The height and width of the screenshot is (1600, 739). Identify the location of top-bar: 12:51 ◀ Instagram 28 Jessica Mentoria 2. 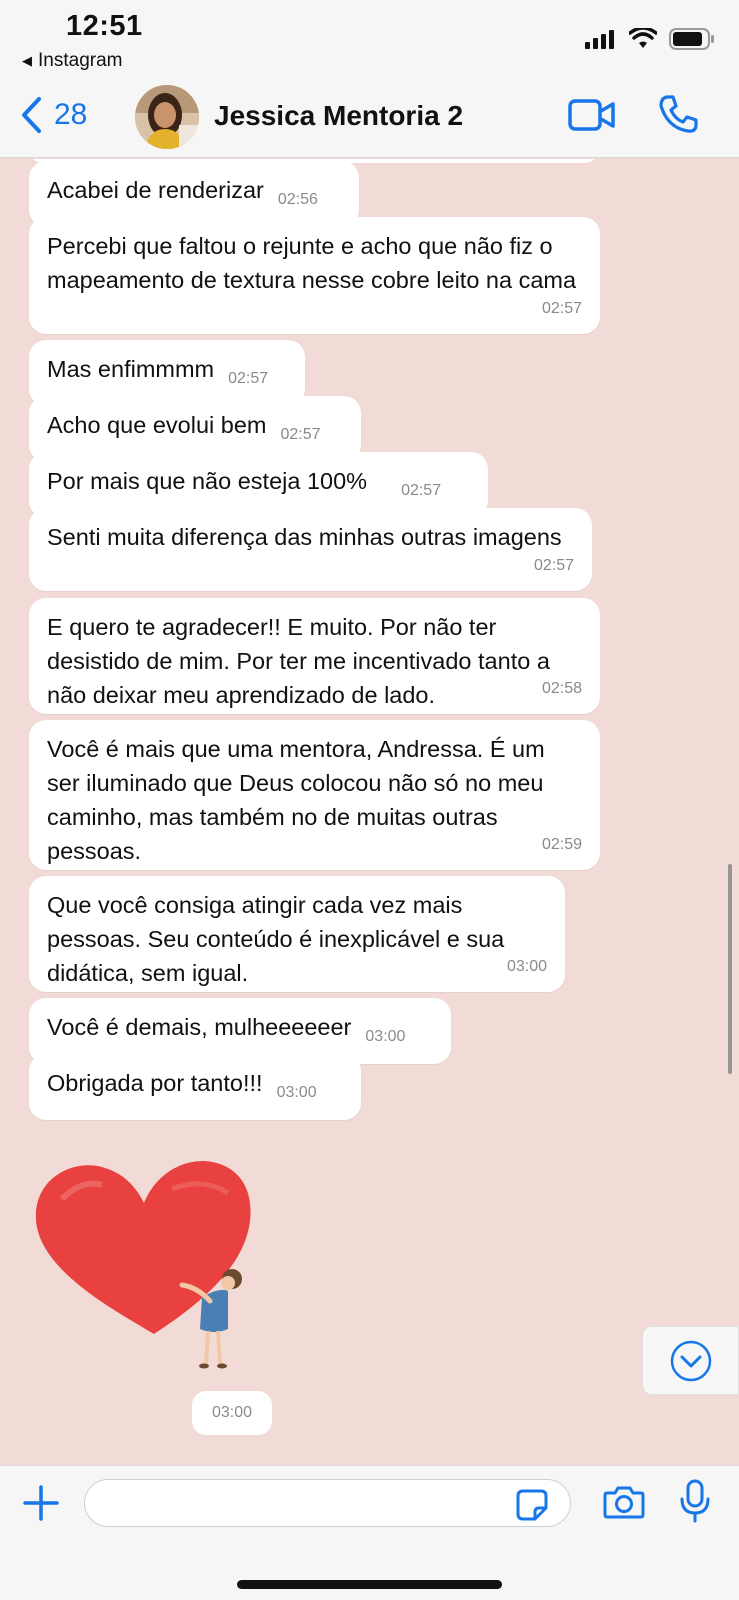
(369, 79).